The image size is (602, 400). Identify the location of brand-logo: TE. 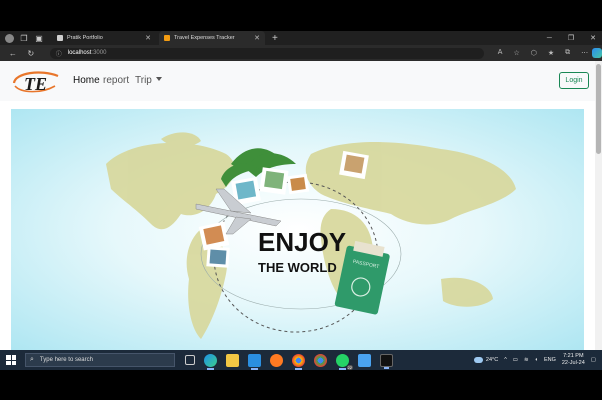
(36, 82).